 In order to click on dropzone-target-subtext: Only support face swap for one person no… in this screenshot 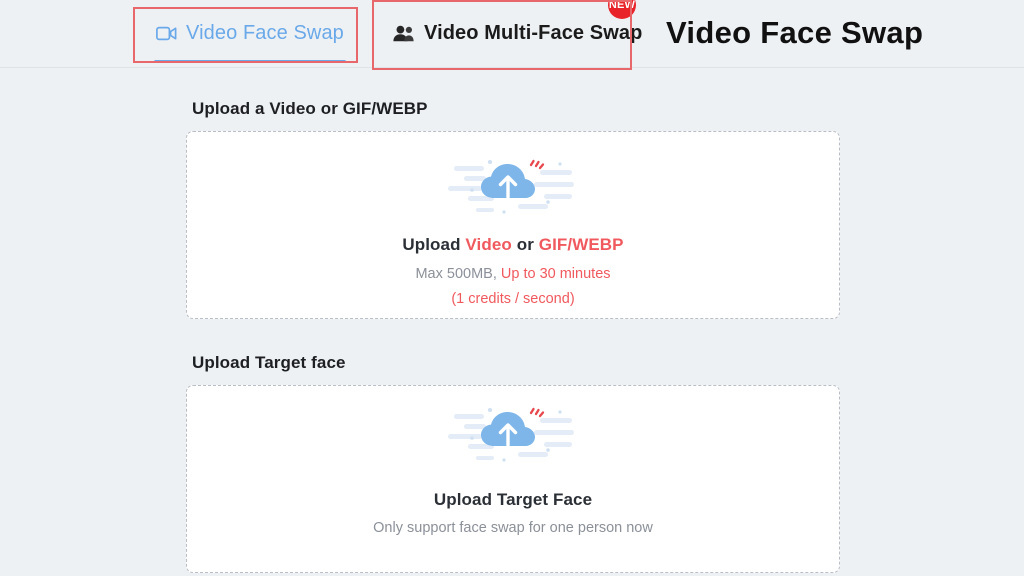, I will do `click(513, 528)`.